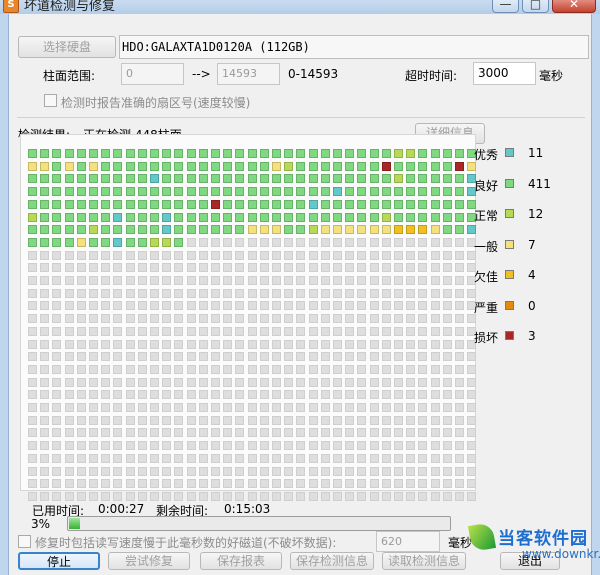  What do you see at coordinates (535, 6) in the screenshot?
I see `maximize-button: □` at bounding box center [535, 6].